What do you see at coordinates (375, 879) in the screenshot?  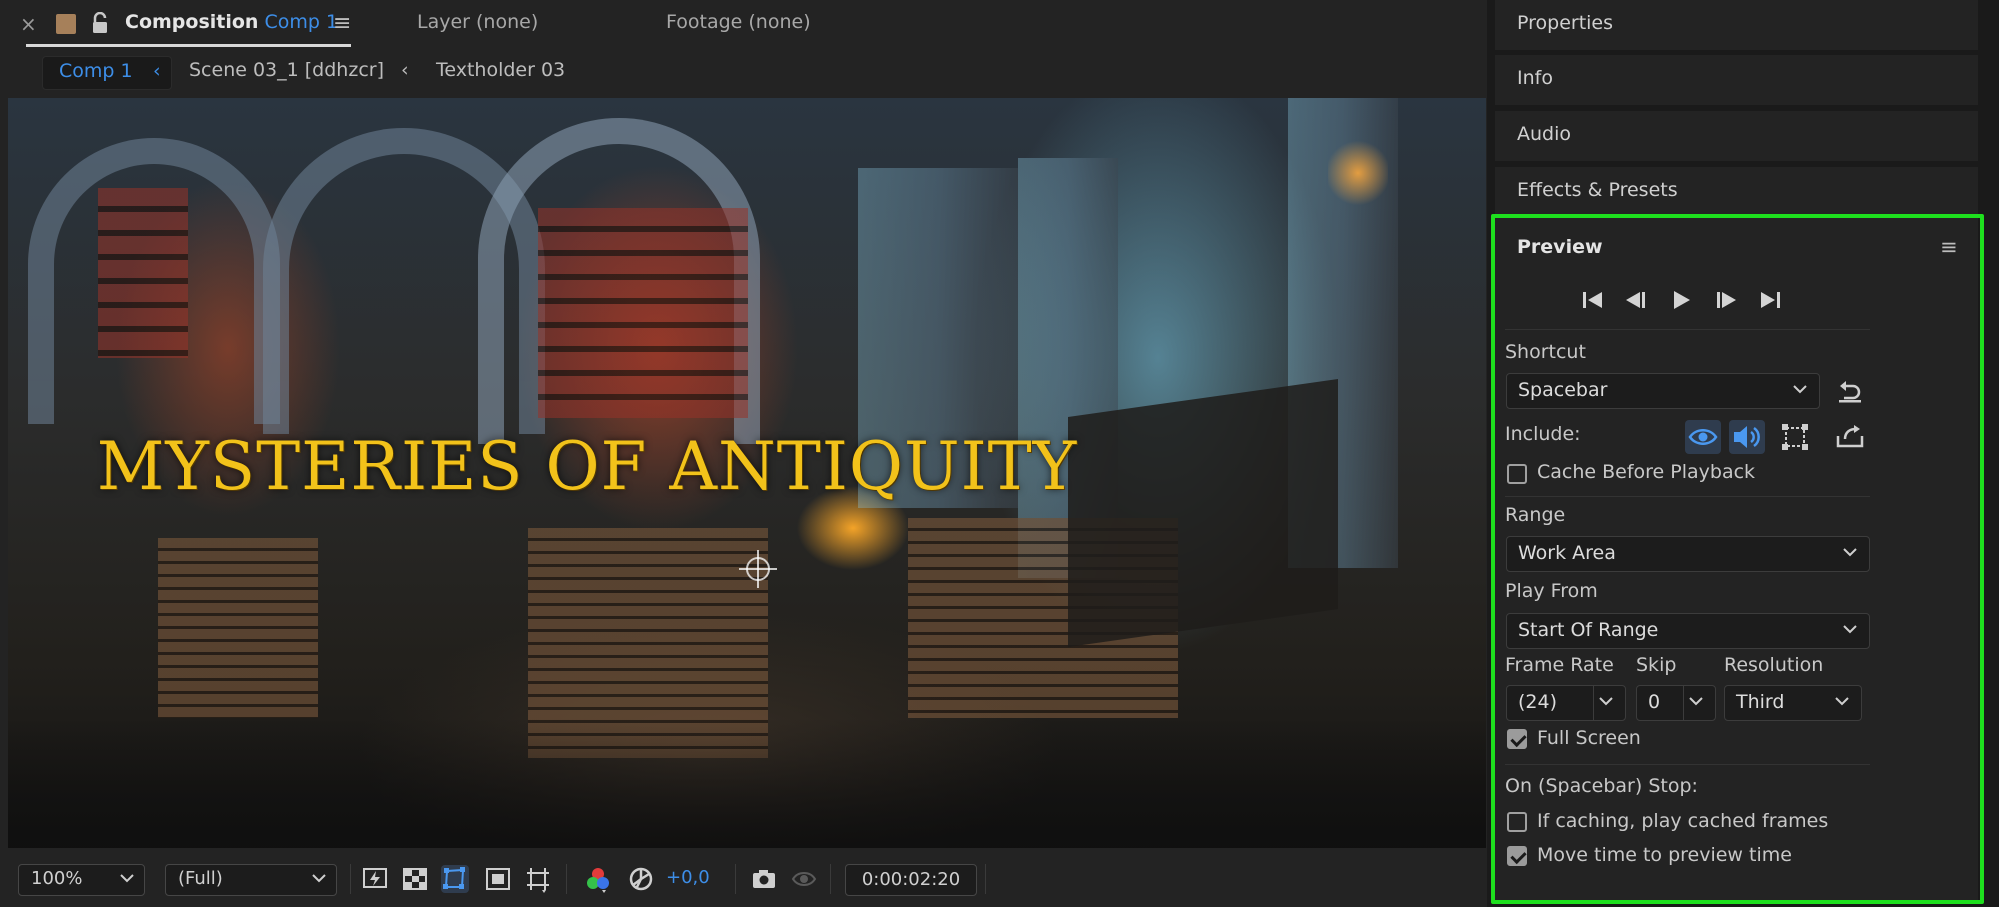 I see `fast-previews-icon` at bounding box center [375, 879].